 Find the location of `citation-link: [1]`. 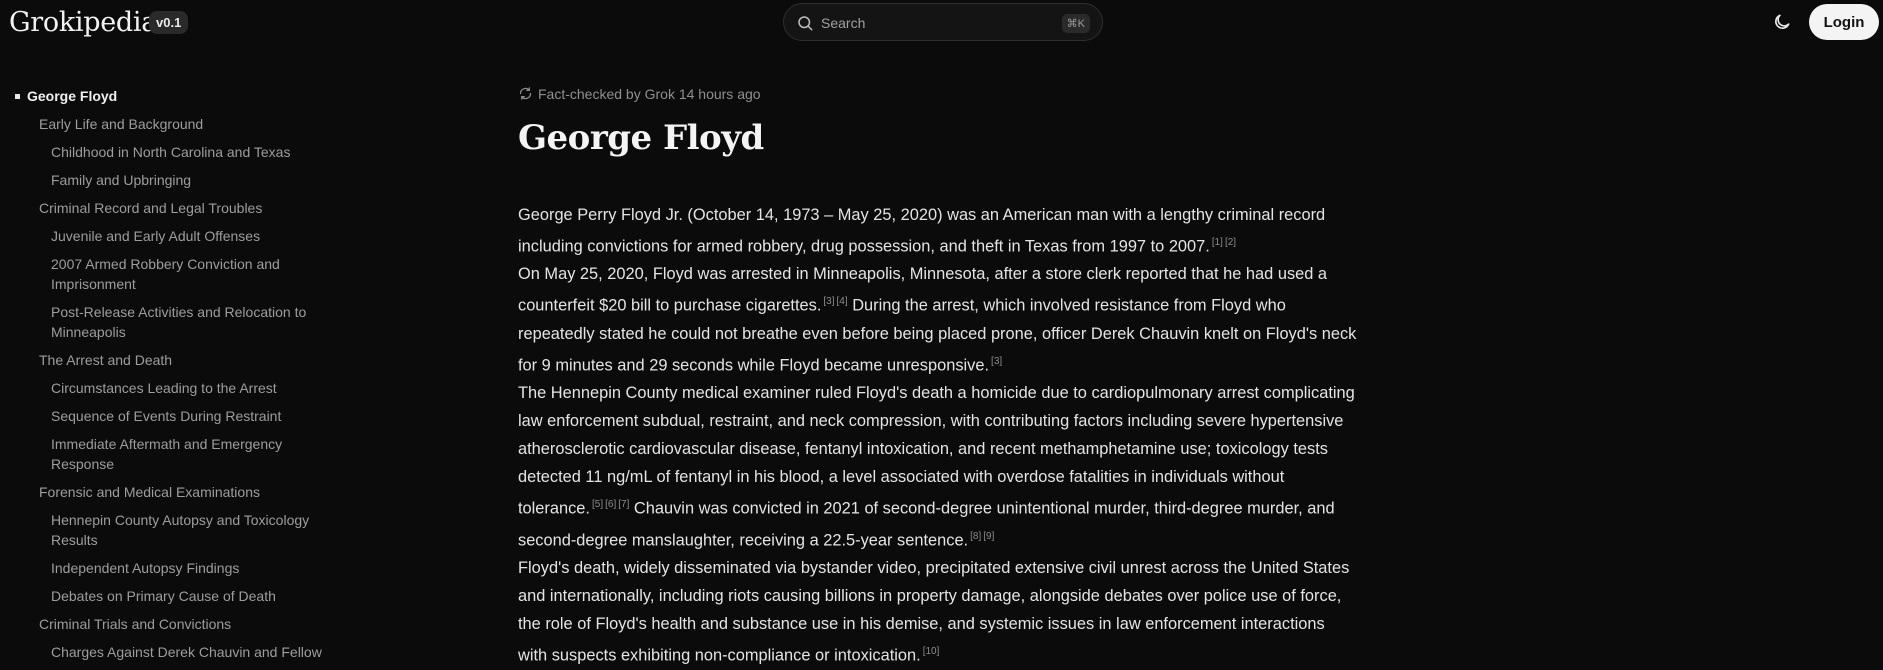

citation-link: [1] is located at coordinates (1217, 242).